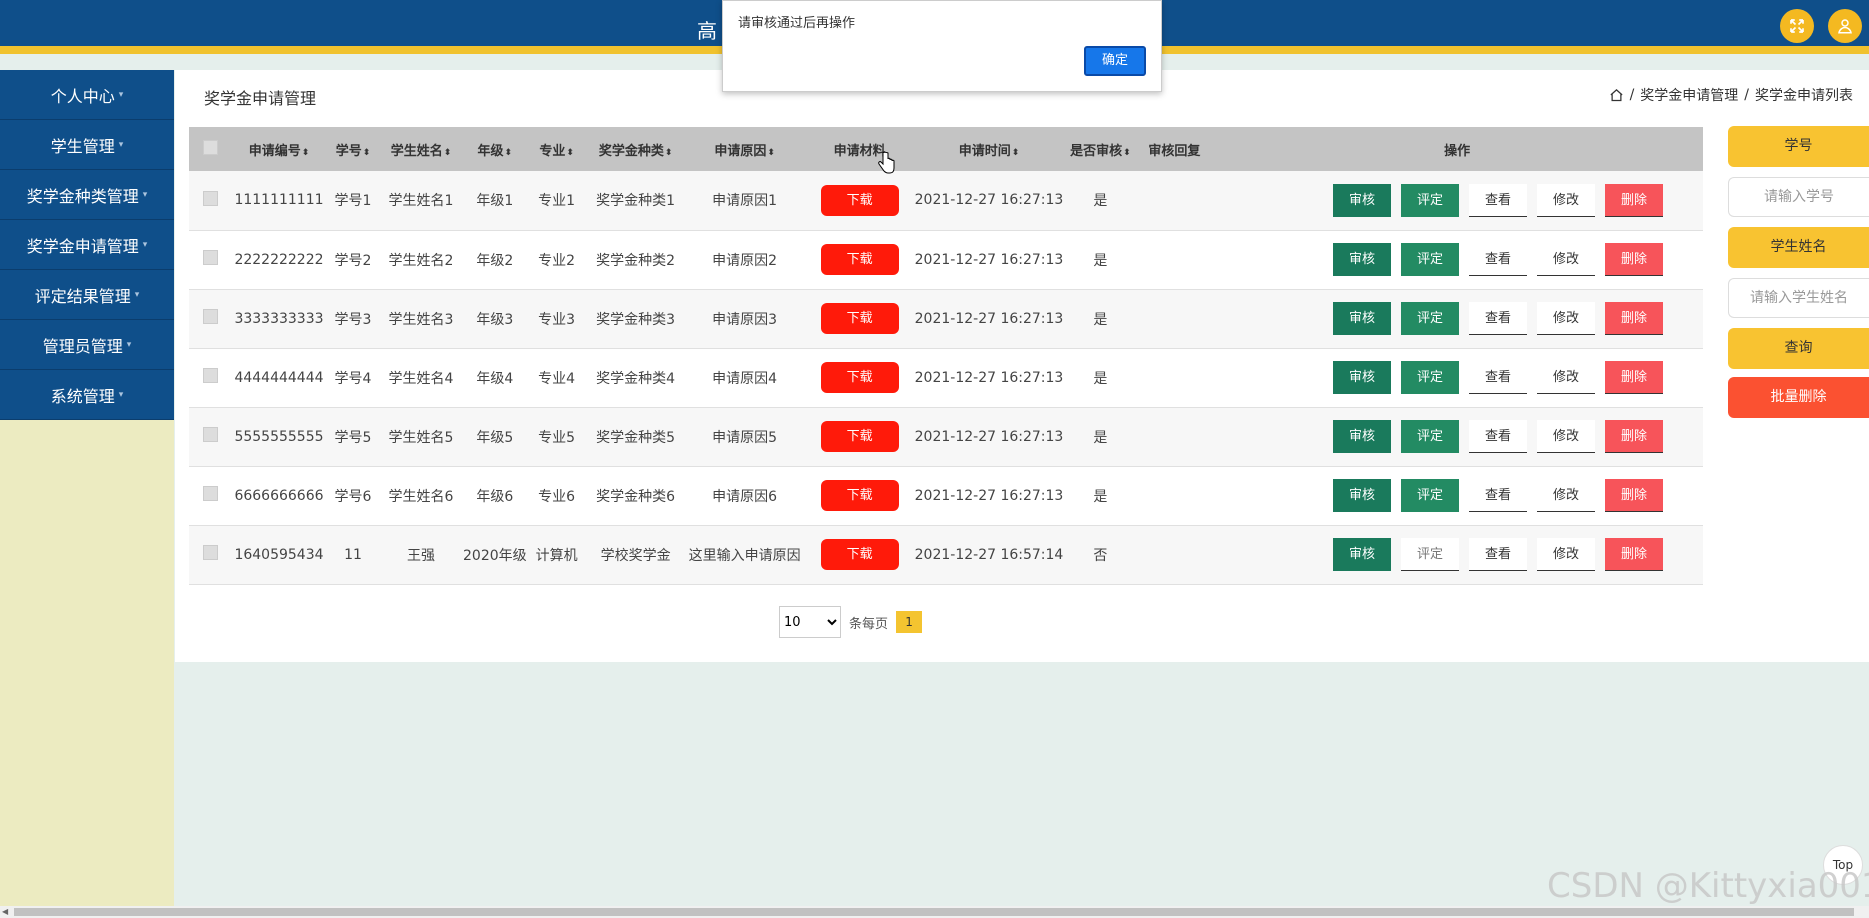 The width and height of the screenshot is (1869, 918). Describe the element at coordinates (495, 149) in the screenshot. I see `col-grade: 年级⬍` at that location.